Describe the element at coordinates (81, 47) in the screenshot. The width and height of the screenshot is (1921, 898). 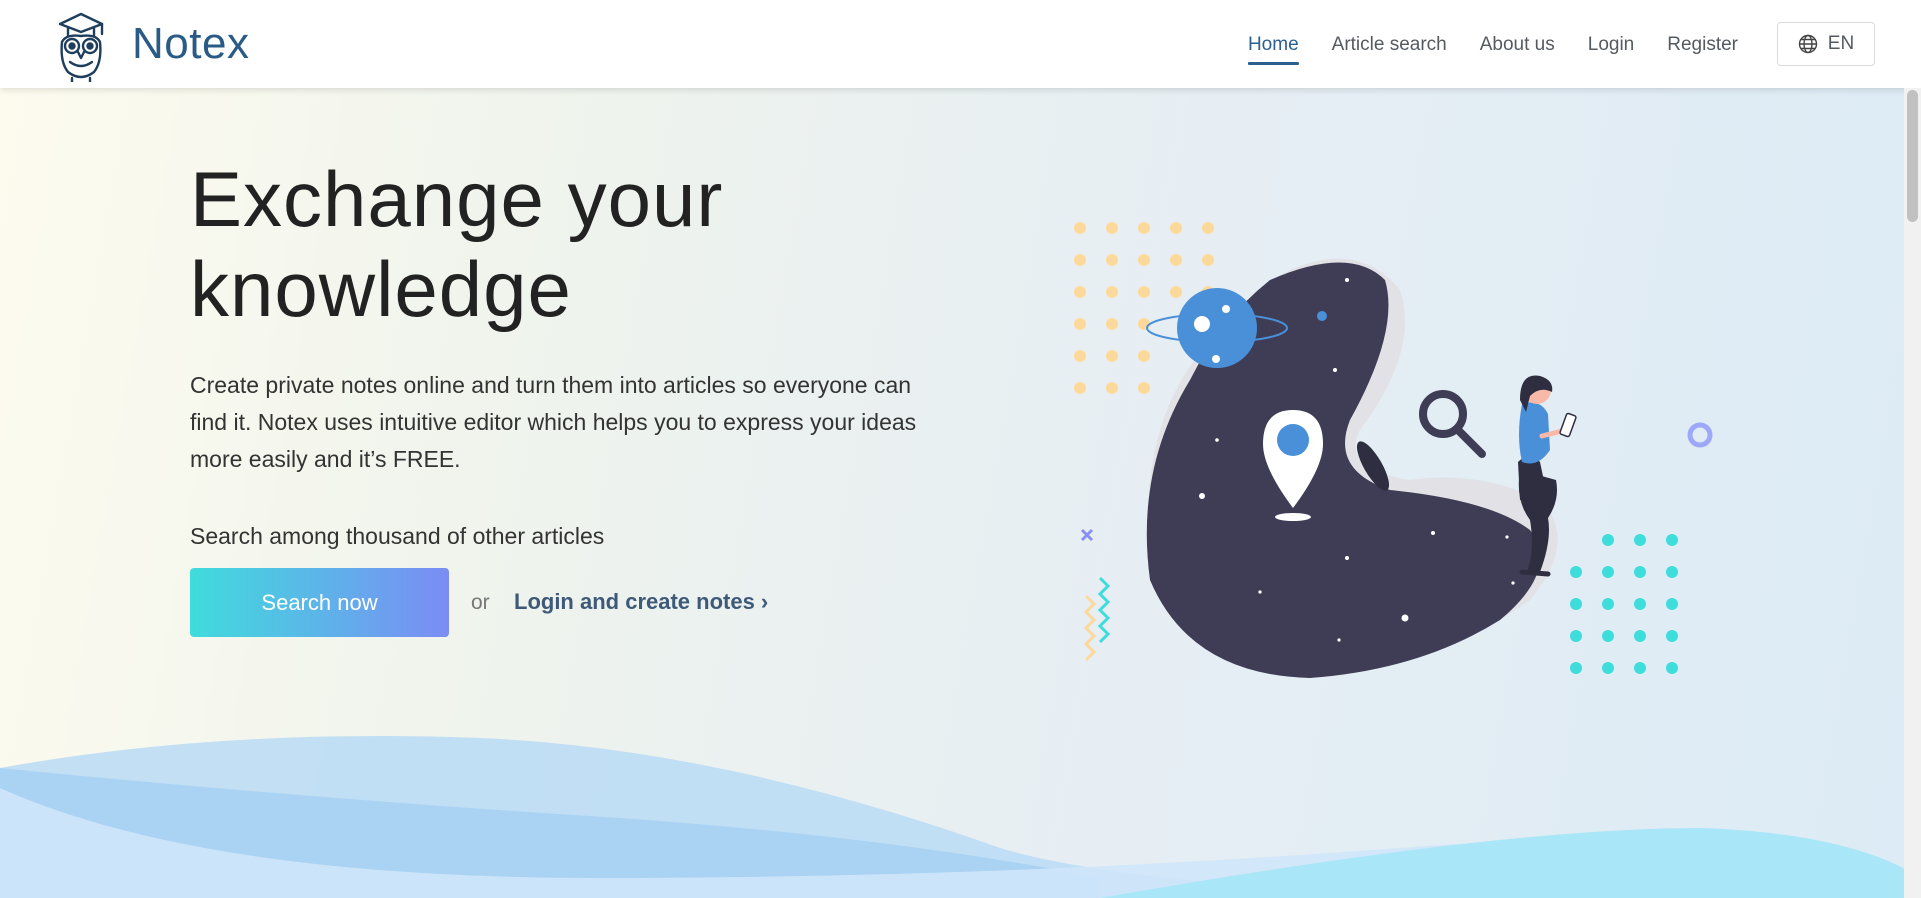
I see `owl-logo-icon` at that location.